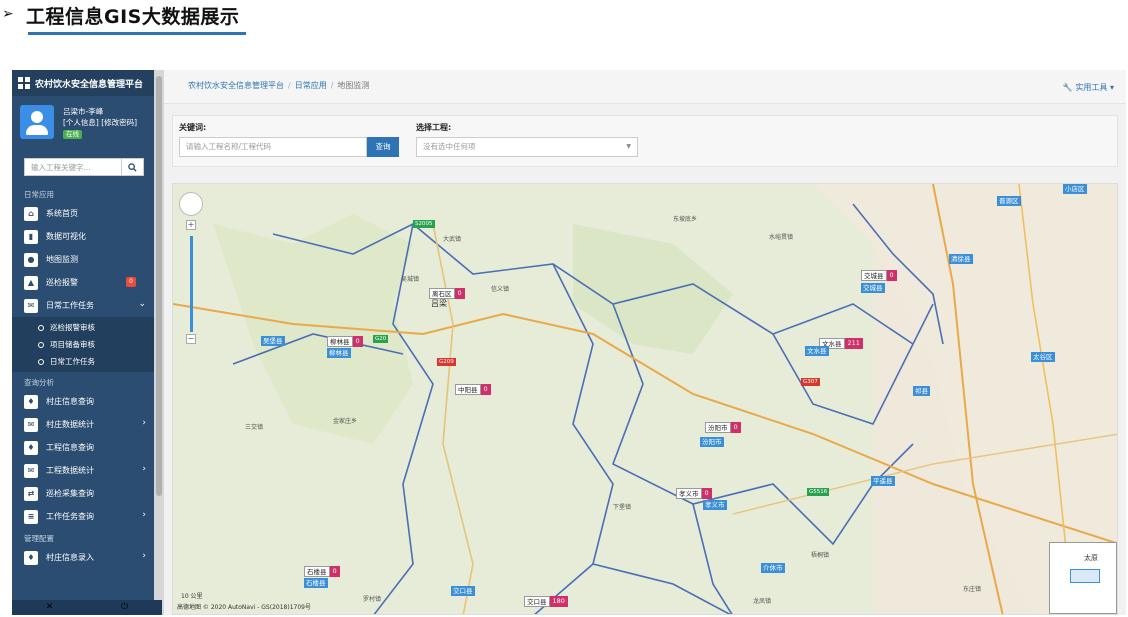 The width and height of the screenshot is (1128, 617). Describe the element at coordinates (39, 382) in the screenshot. I see `section-query: 查询分析` at that location.